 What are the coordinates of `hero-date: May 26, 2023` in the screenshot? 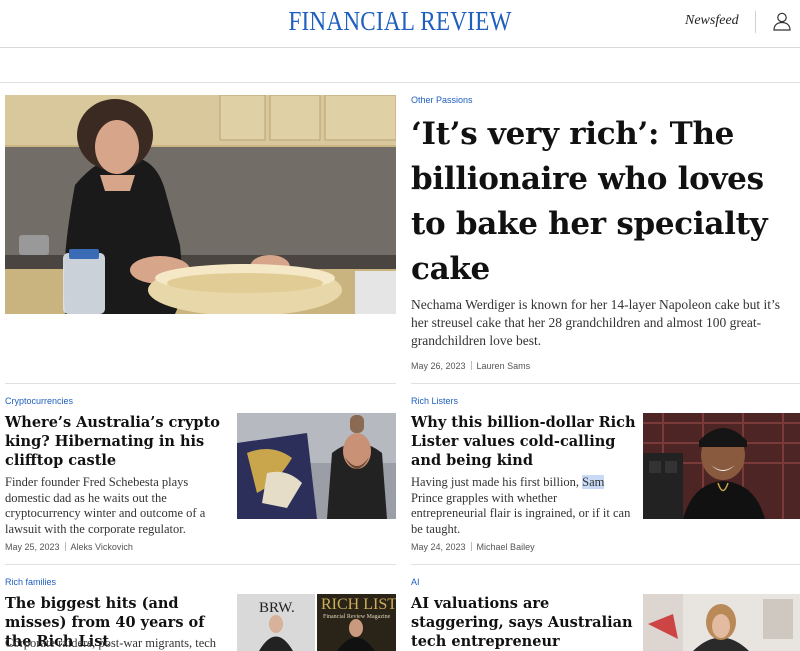 It's located at (438, 366).